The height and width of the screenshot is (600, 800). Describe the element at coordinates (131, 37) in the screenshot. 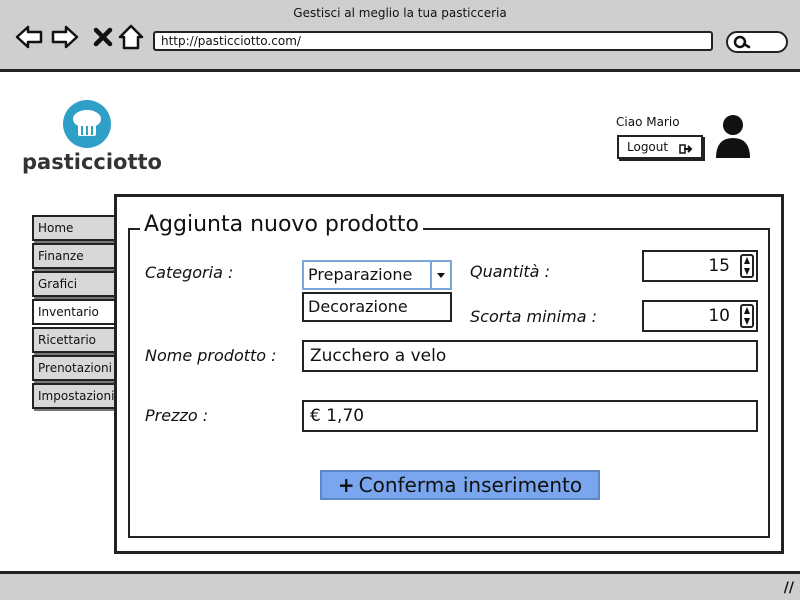

I see `home-icon` at that location.